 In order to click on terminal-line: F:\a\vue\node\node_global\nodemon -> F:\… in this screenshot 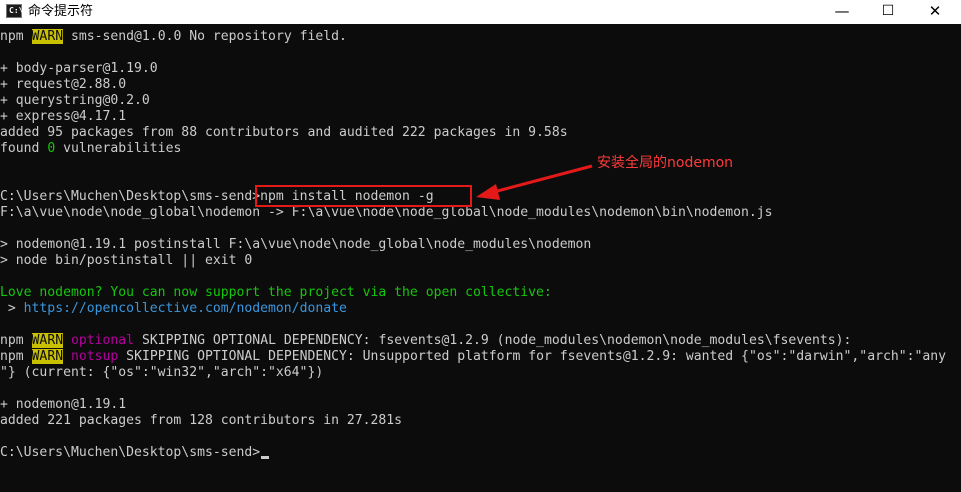, I will do `click(386, 212)`.